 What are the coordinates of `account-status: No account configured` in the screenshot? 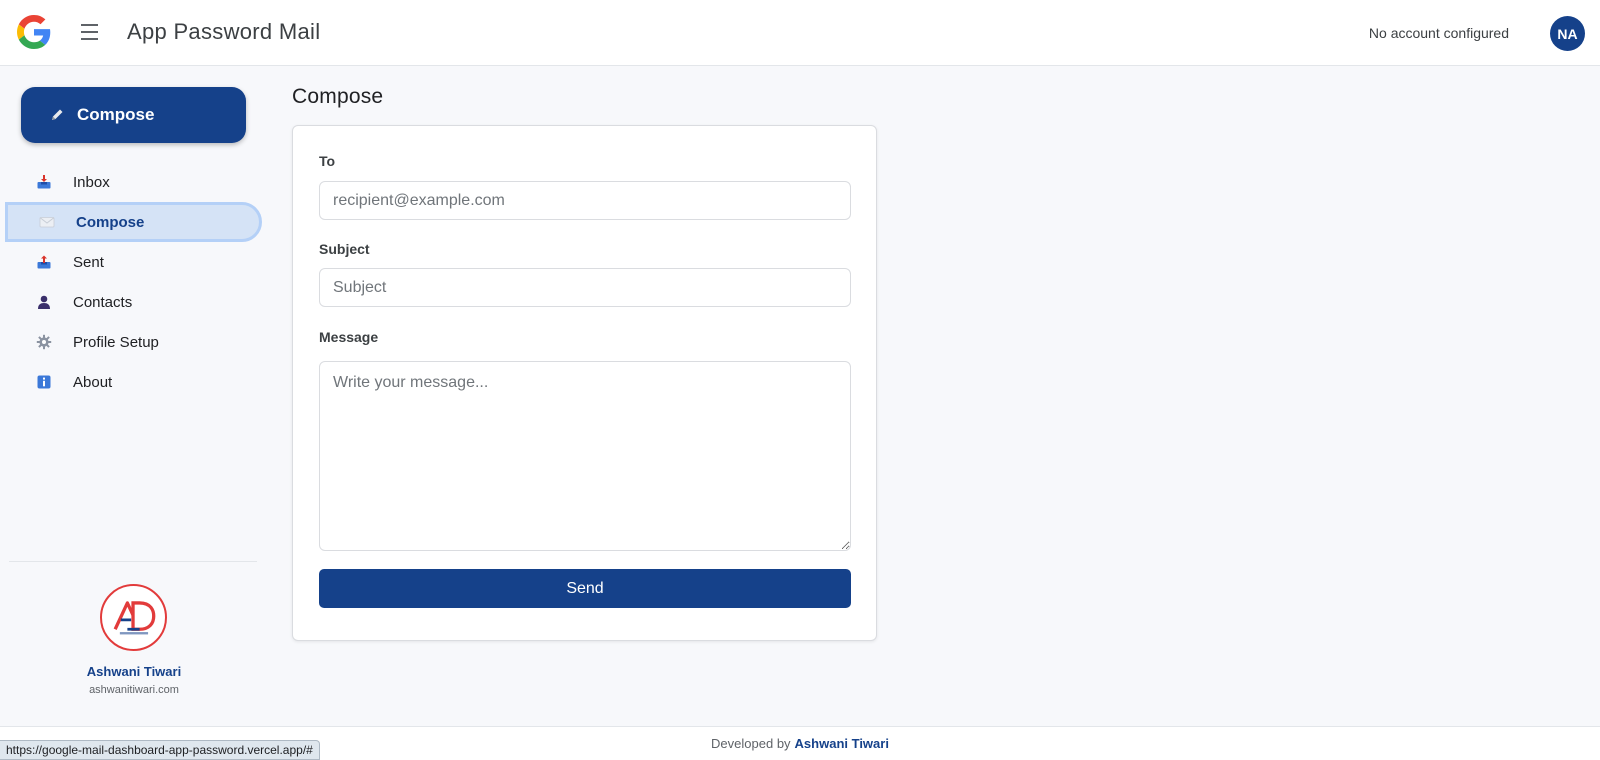 It's located at (1438, 33).